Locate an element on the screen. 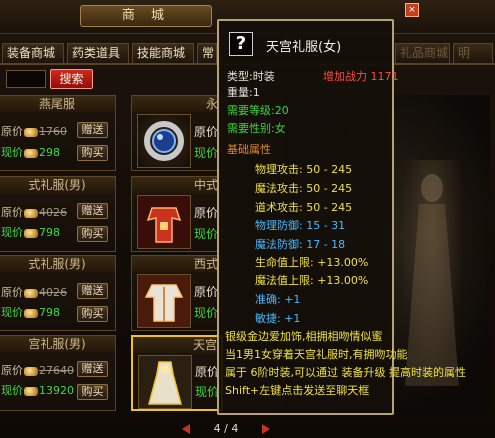  tab-equipment-mall: 装备商城 is located at coordinates (33, 53).